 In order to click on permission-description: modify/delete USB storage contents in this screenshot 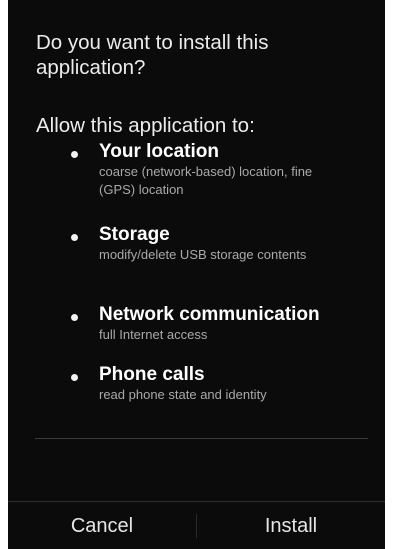, I will do `click(203, 254)`.